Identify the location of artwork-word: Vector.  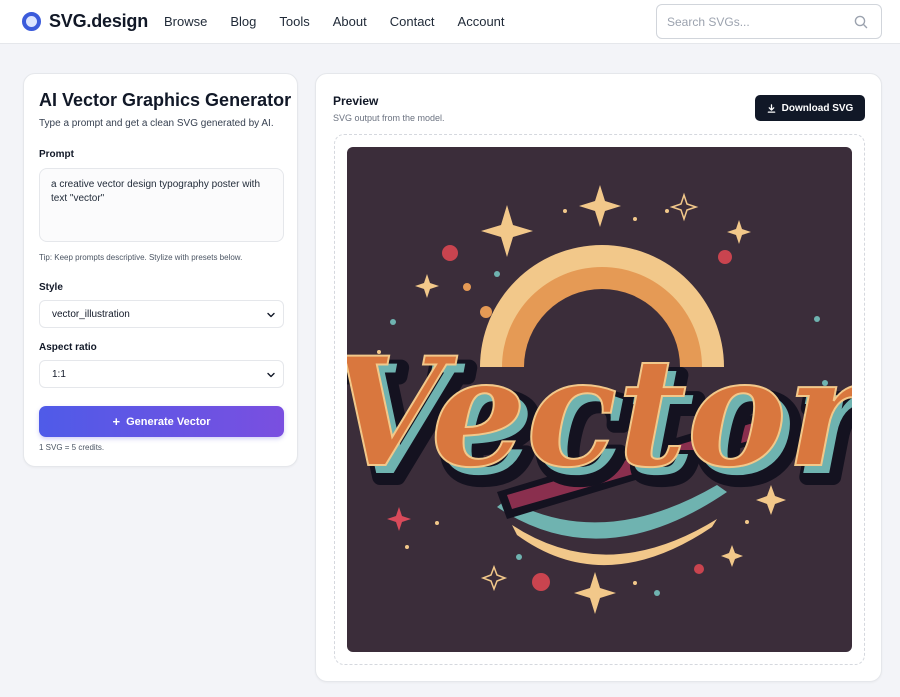
(599, 413).